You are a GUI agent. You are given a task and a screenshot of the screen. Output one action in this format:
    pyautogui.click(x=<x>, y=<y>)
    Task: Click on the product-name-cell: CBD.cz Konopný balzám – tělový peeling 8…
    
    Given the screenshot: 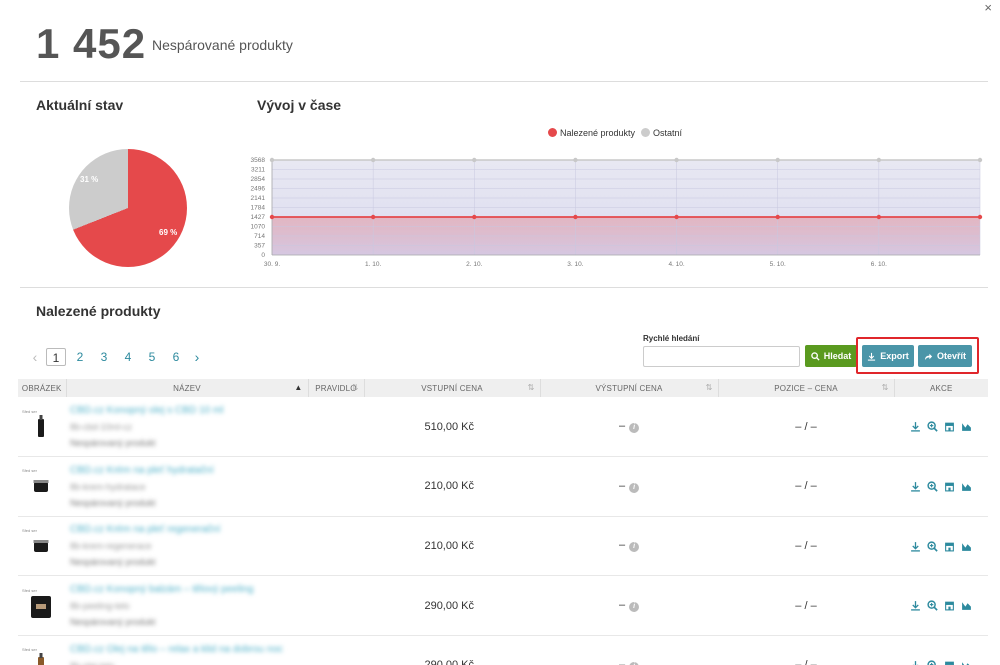 What is the action you would take?
    pyautogui.click(x=187, y=605)
    